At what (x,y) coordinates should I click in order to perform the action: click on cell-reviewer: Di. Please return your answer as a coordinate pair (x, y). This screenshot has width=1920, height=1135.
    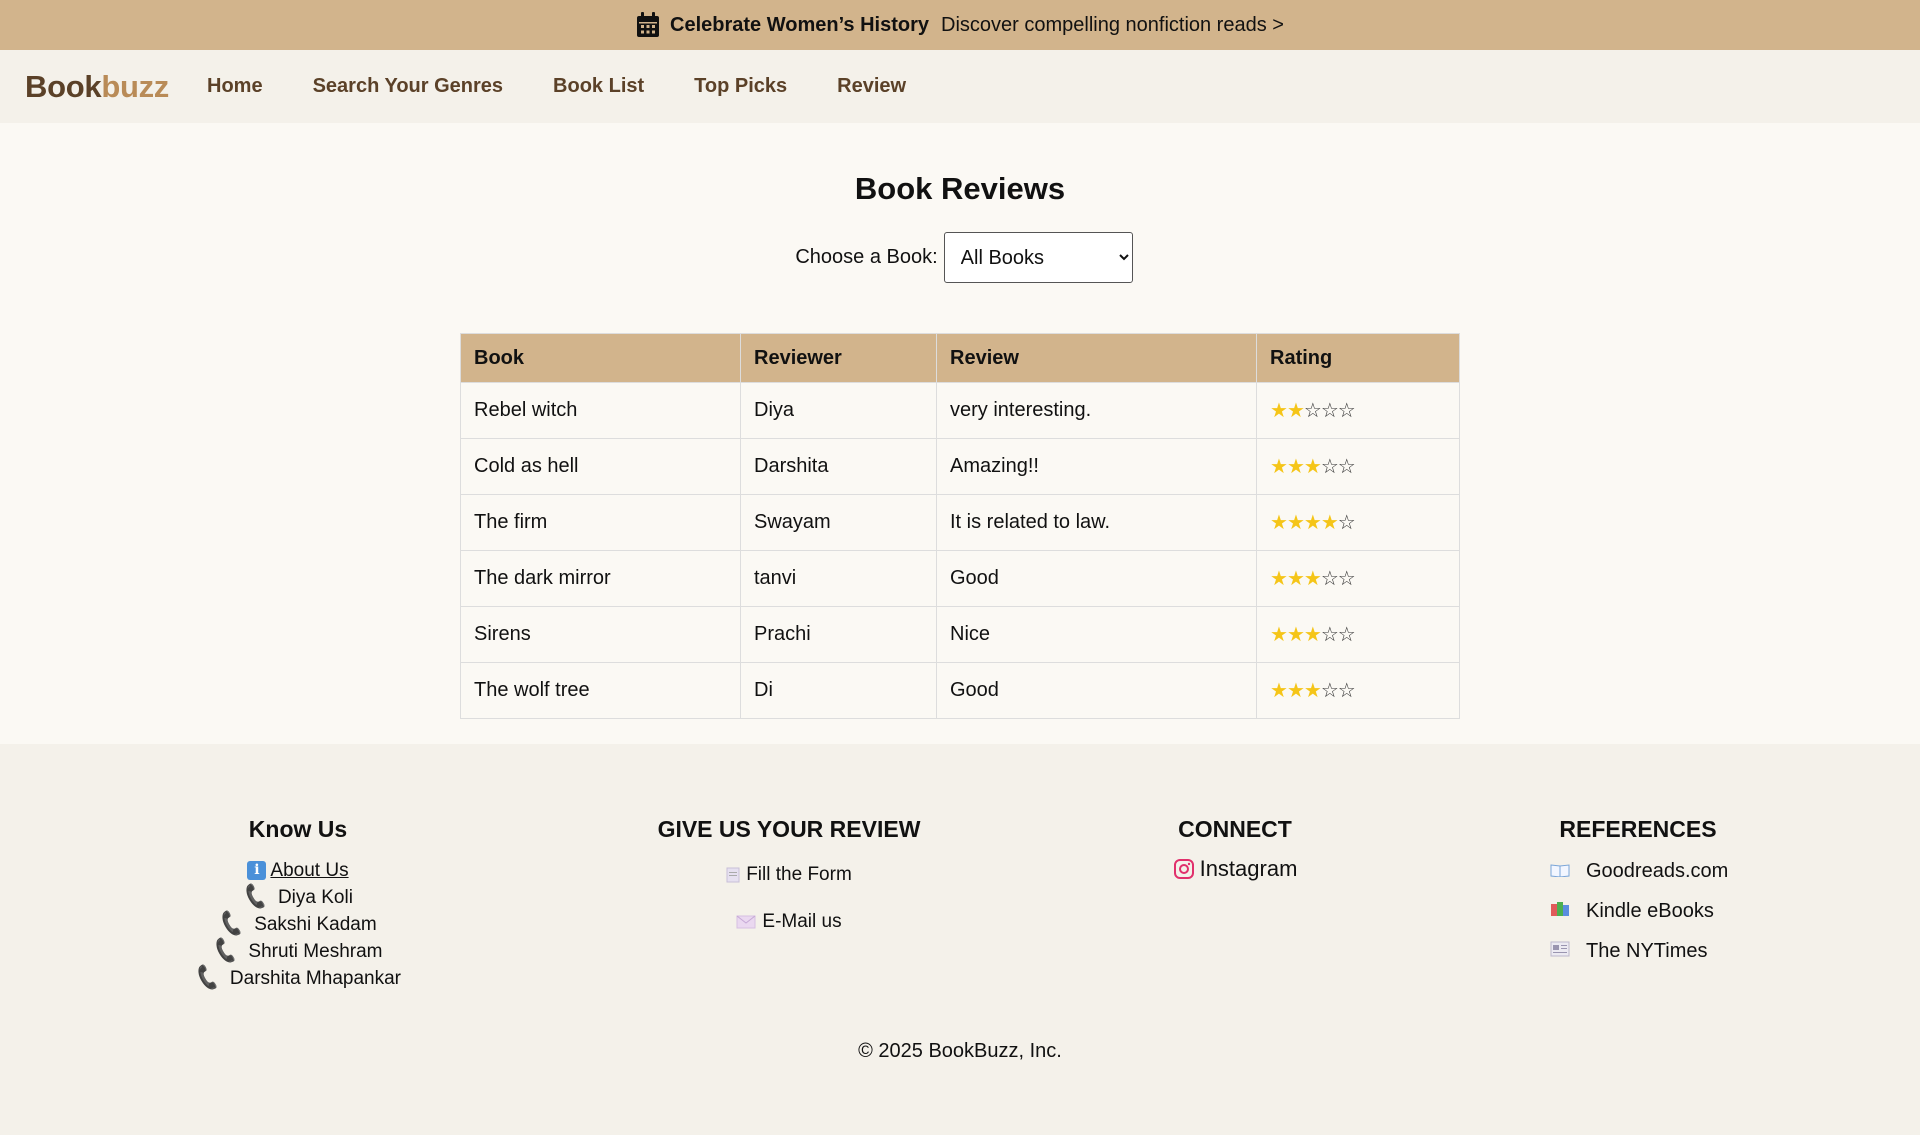
    Looking at the image, I should click on (838, 690).